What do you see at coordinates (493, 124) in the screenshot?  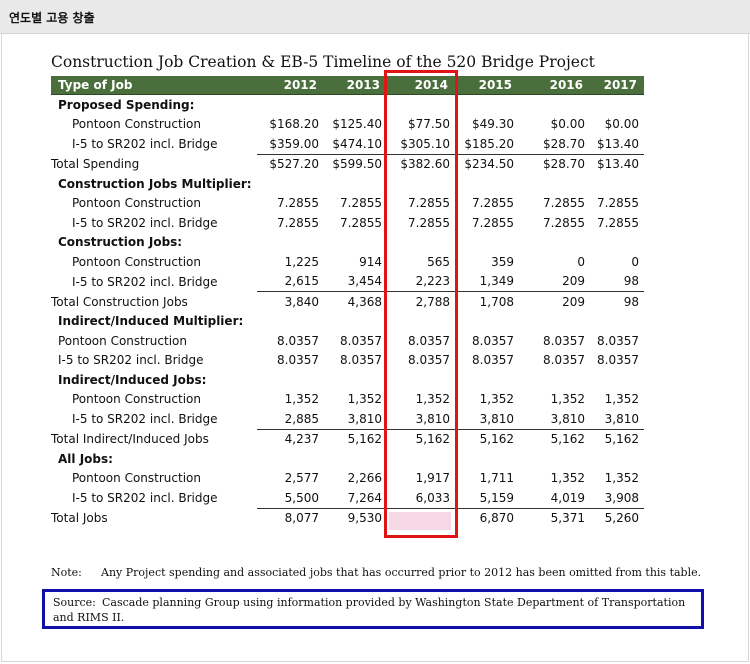 I see `value-cell: $49.30` at bounding box center [493, 124].